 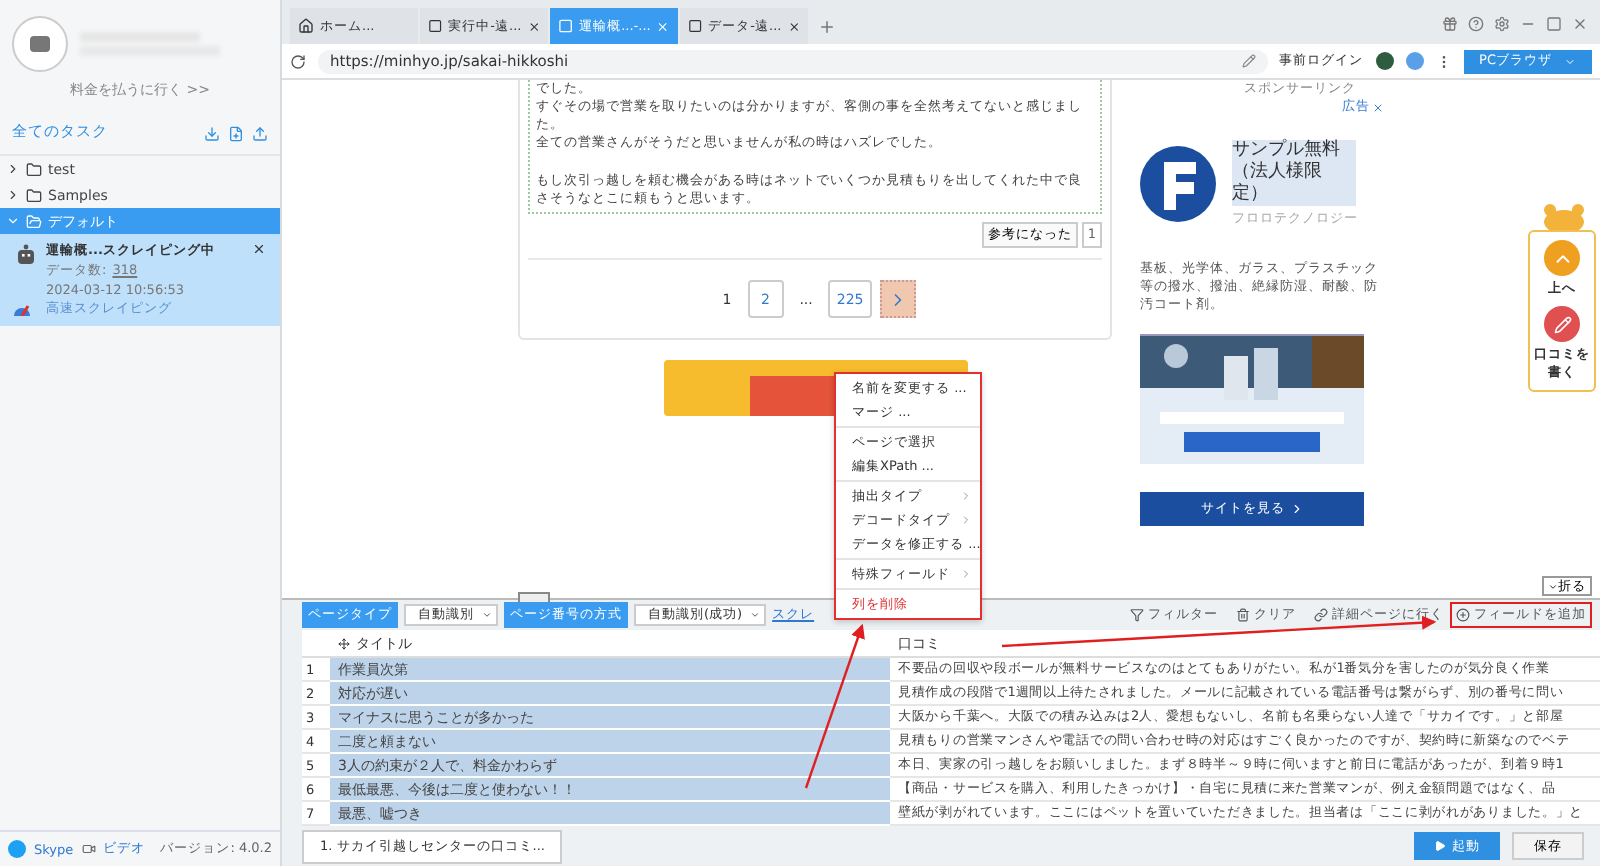 I want to click on home-icon, so click(x=306, y=26).